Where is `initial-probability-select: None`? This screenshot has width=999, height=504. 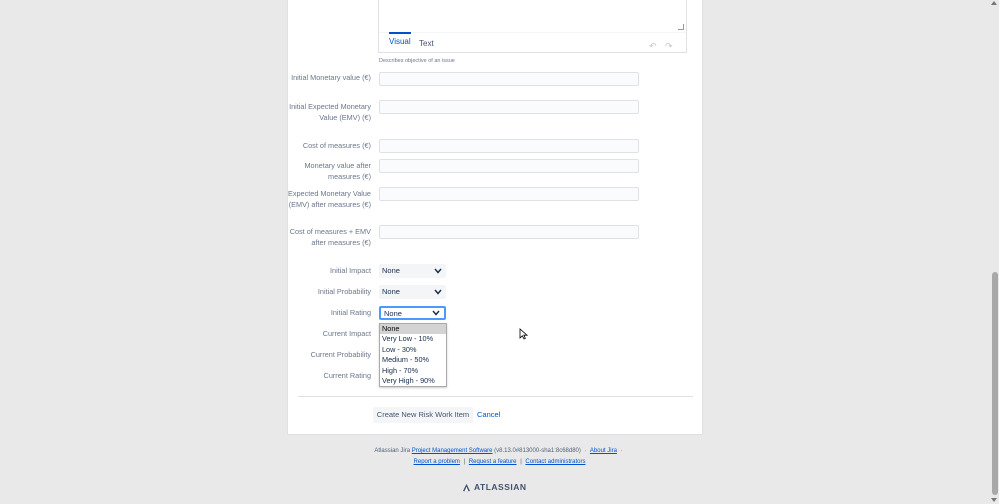 initial-probability-select: None is located at coordinates (412, 292).